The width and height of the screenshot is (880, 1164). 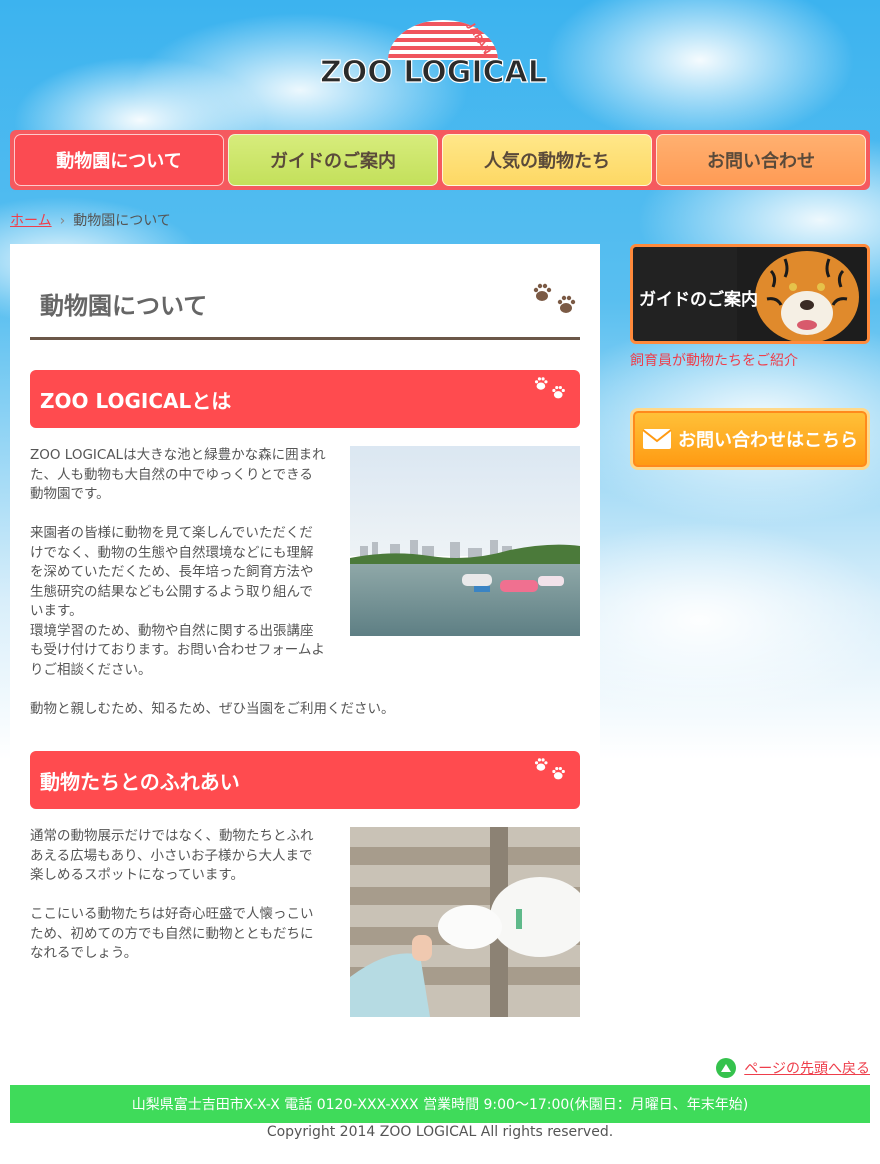 I want to click on contact-button-label: お問い合わせはこちら, so click(x=768, y=440).